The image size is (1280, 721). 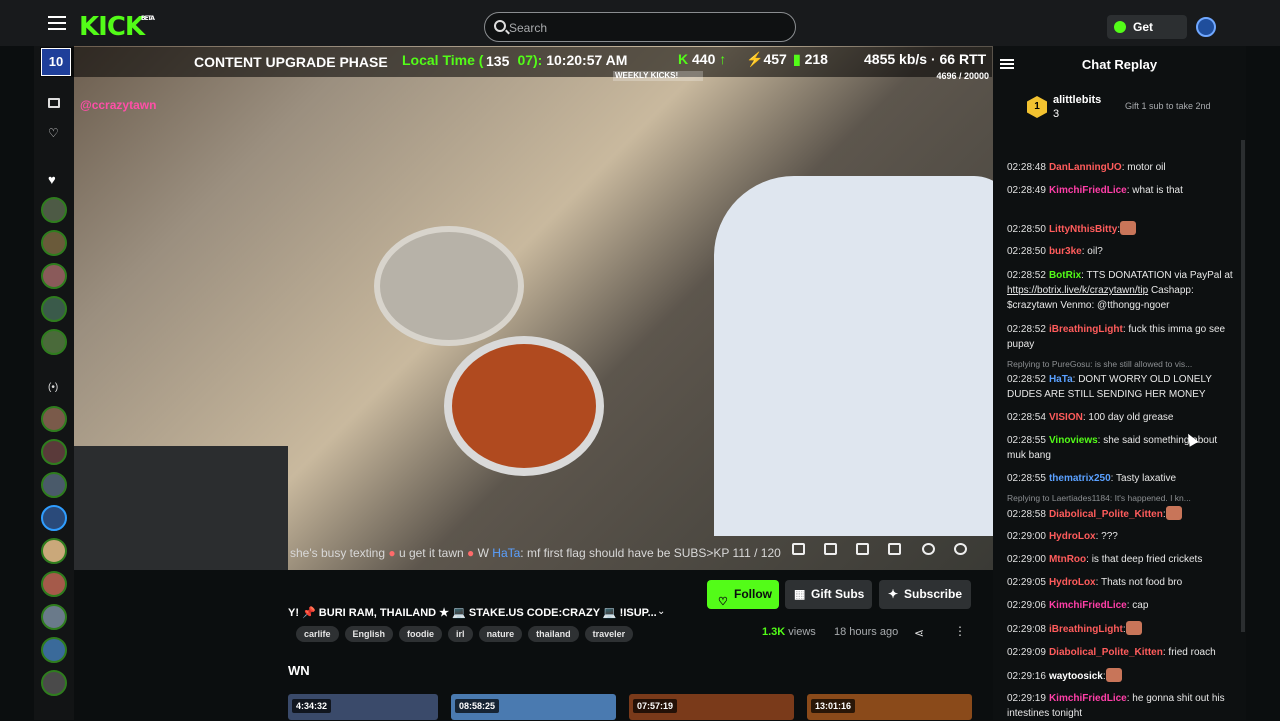 What do you see at coordinates (317, 634) in the screenshot?
I see `tag: carlife` at bounding box center [317, 634].